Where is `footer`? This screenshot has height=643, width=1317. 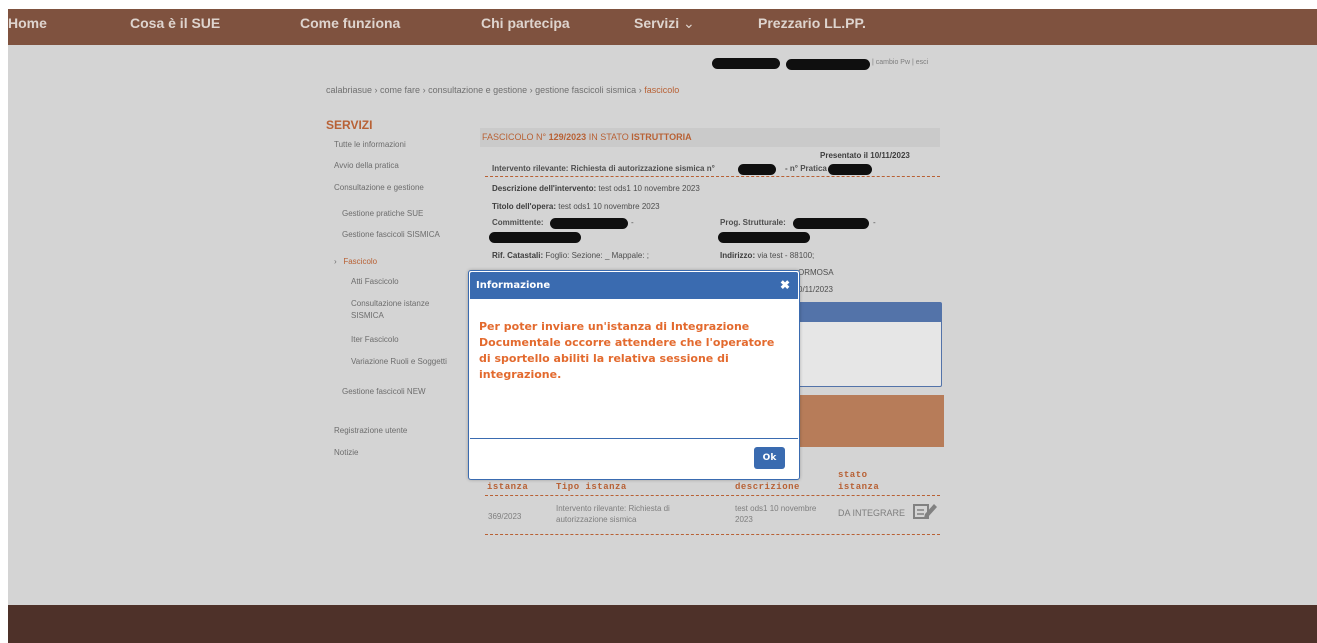 footer is located at coordinates (662, 624).